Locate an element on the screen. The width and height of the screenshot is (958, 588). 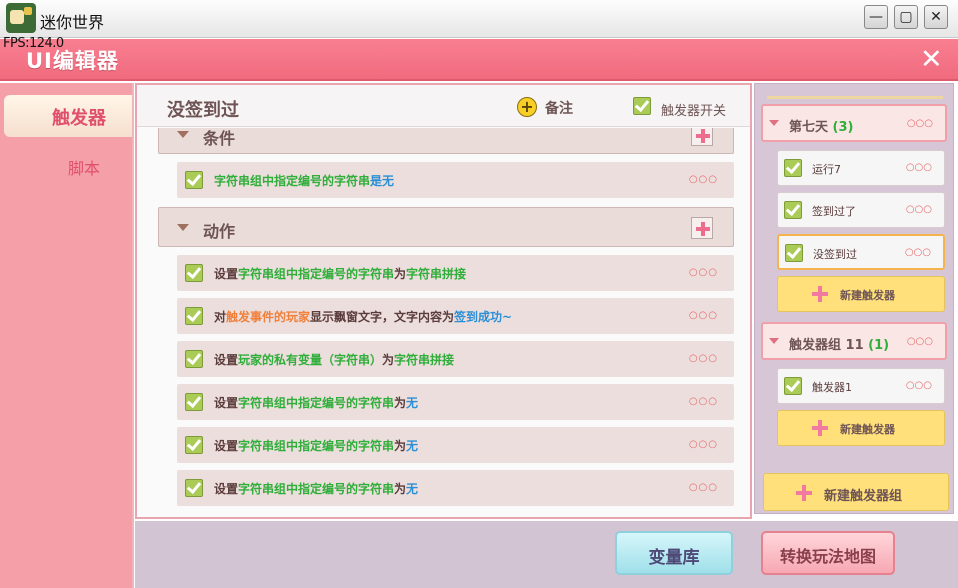
trigger-group-label: 触发器组 11 (1) is located at coordinates (839, 343).